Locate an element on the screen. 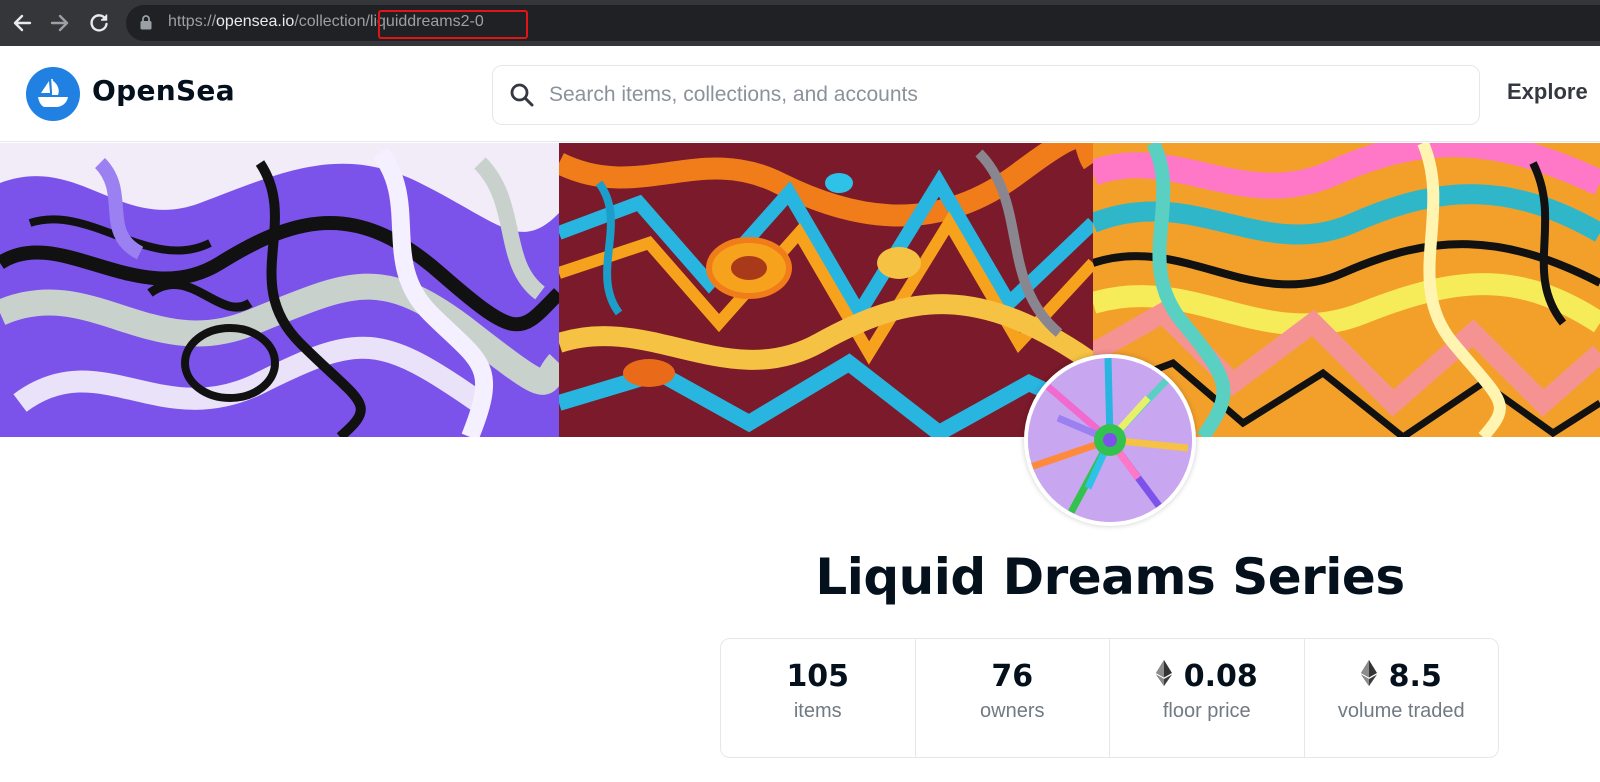  stat-label: owners is located at coordinates (1012, 711).